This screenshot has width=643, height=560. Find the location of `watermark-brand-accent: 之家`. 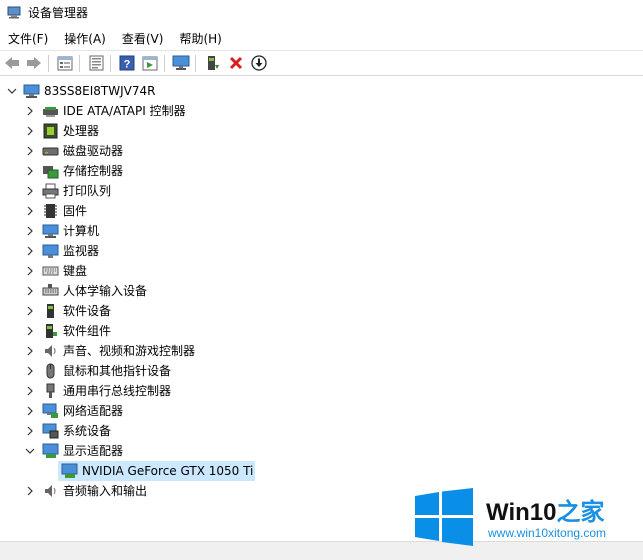

watermark-brand-accent: 之家 is located at coordinates (580, 512).